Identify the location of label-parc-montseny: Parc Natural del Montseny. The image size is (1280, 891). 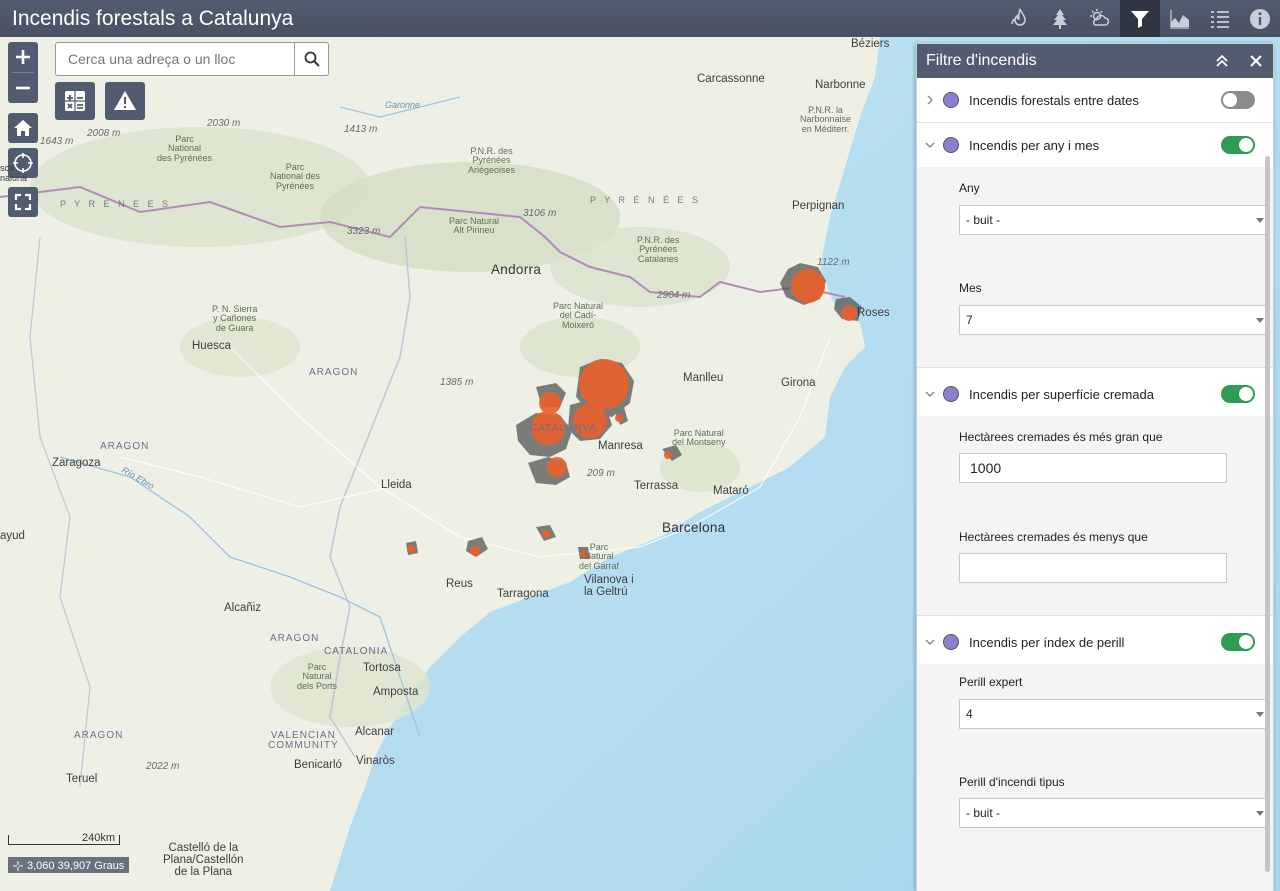
(699, 438).